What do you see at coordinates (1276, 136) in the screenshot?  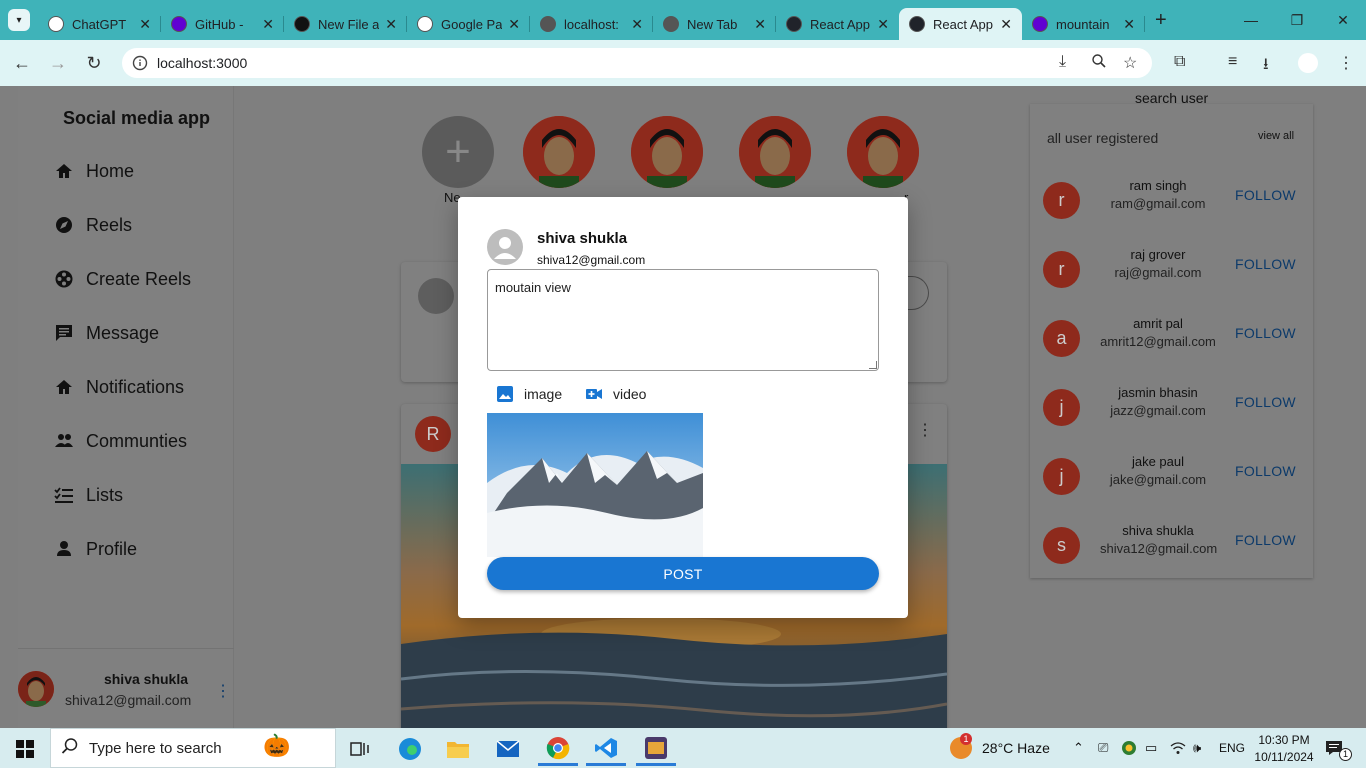 I see `view-all-link: view all` at bounding box center [1276, 136].